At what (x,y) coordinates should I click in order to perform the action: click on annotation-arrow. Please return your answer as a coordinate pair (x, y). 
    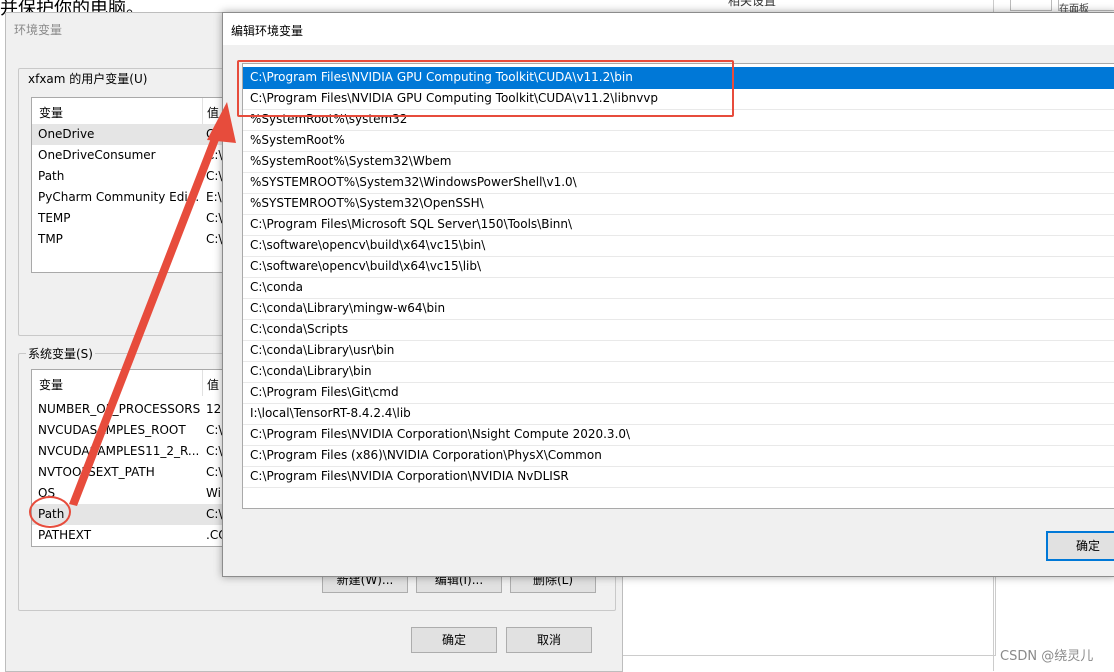
    Looking at the image, I should click on (152, 304).